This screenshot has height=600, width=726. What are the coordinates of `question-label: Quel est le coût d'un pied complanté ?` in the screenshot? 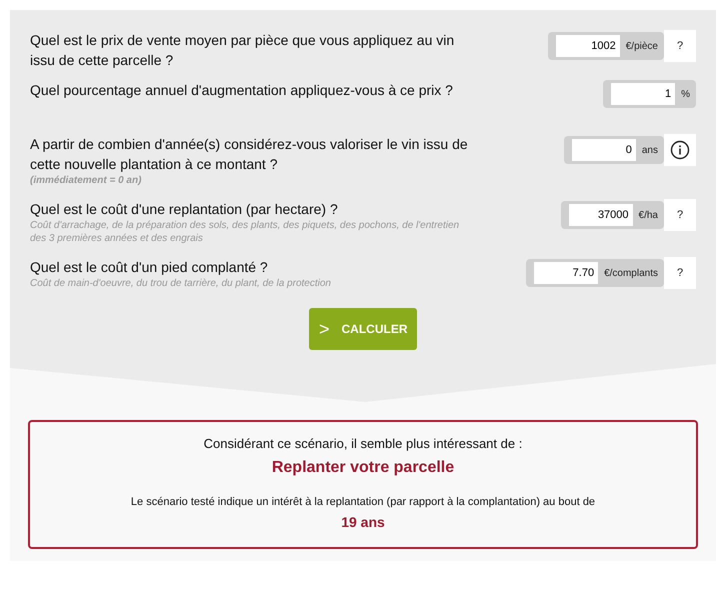 It's located at (149, 267).